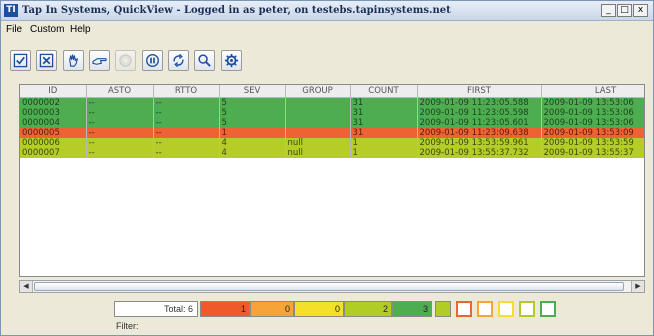 The width and height of the screenshot is (654, 336). I want to click on cell-first: 2009-01-09 11:23:05.598, so click(479, 112).